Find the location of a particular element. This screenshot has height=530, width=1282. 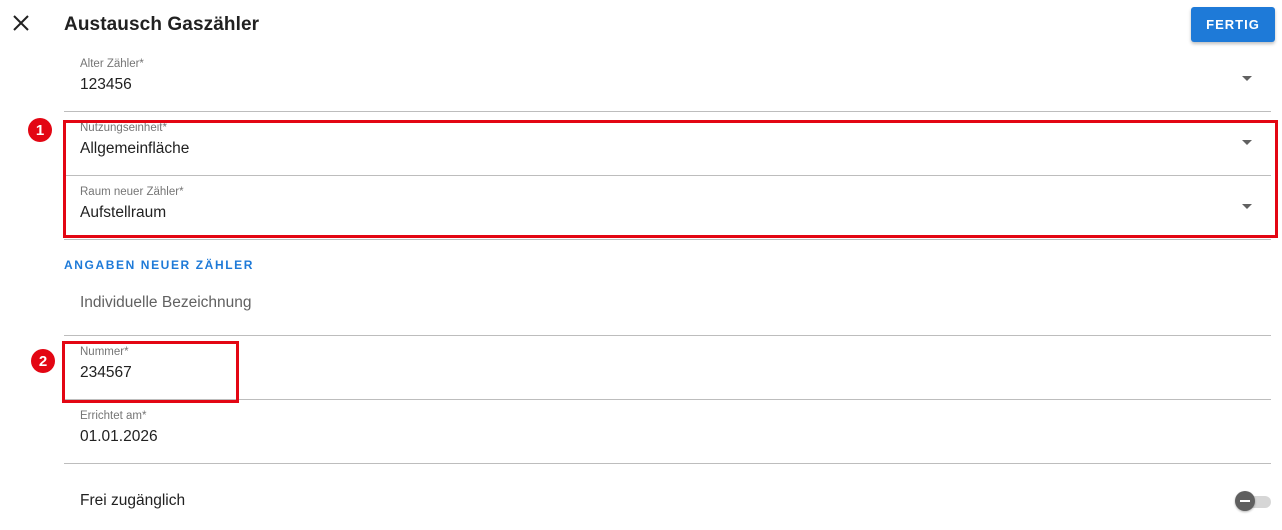

accessible-row: Frei zugänglich is located at coordinates (667, 500).